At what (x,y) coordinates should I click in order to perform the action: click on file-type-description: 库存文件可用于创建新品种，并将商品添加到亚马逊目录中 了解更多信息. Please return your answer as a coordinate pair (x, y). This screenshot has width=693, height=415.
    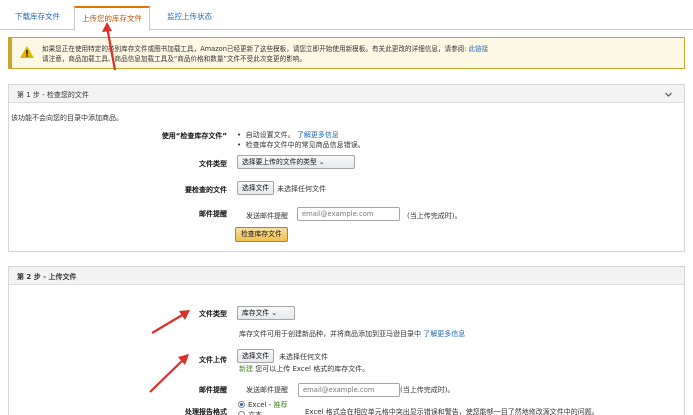
    Looking at the image, I should click on (352, 334).